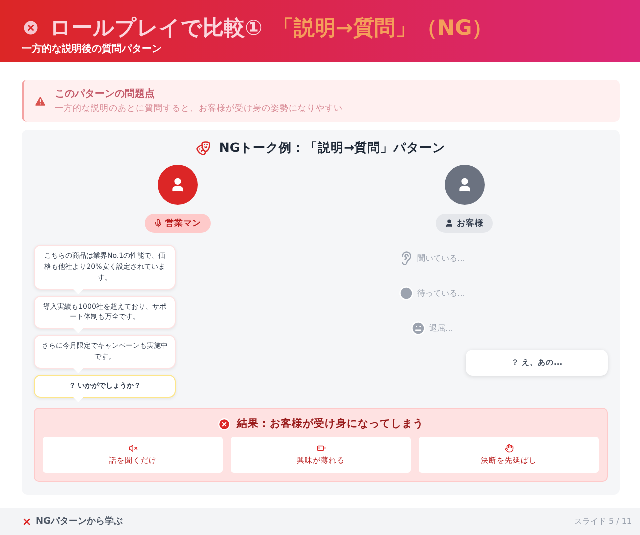  What do you see at coordinates (177, 223) in the screenshot?
I see `salesperson-label: 営業マン` at bounding box center [177, 223].